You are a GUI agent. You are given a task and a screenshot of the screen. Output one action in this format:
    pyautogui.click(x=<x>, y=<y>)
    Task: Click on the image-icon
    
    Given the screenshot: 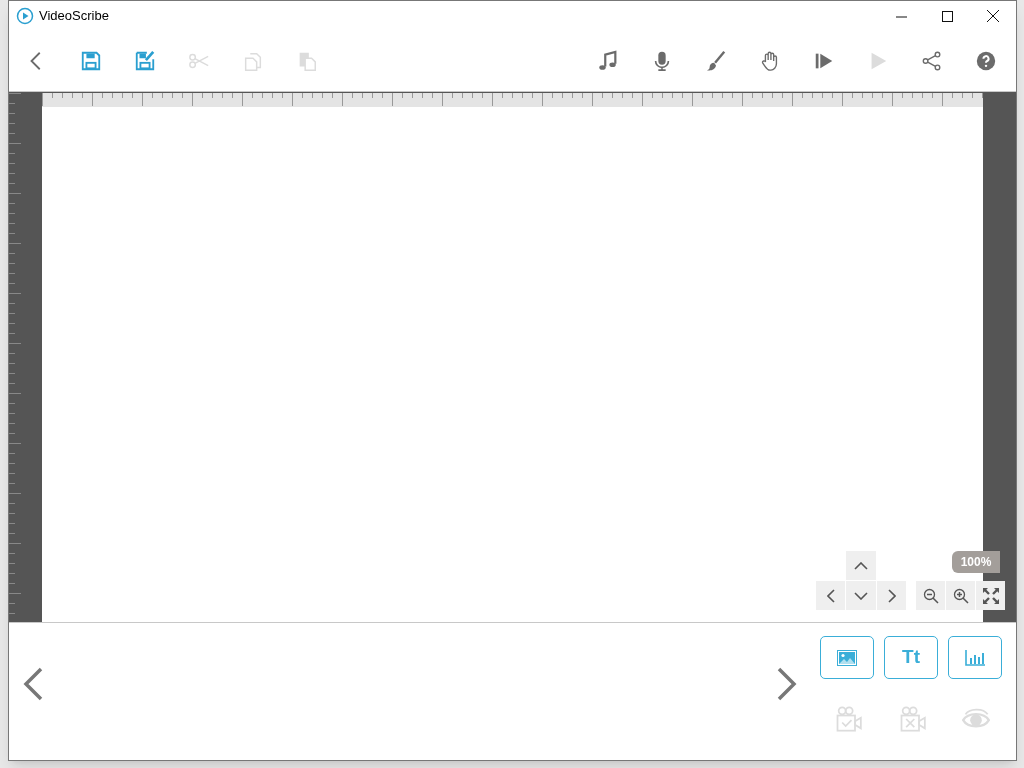 What is the action you would take?
    pyautogui.click(x=847, y=657)
    